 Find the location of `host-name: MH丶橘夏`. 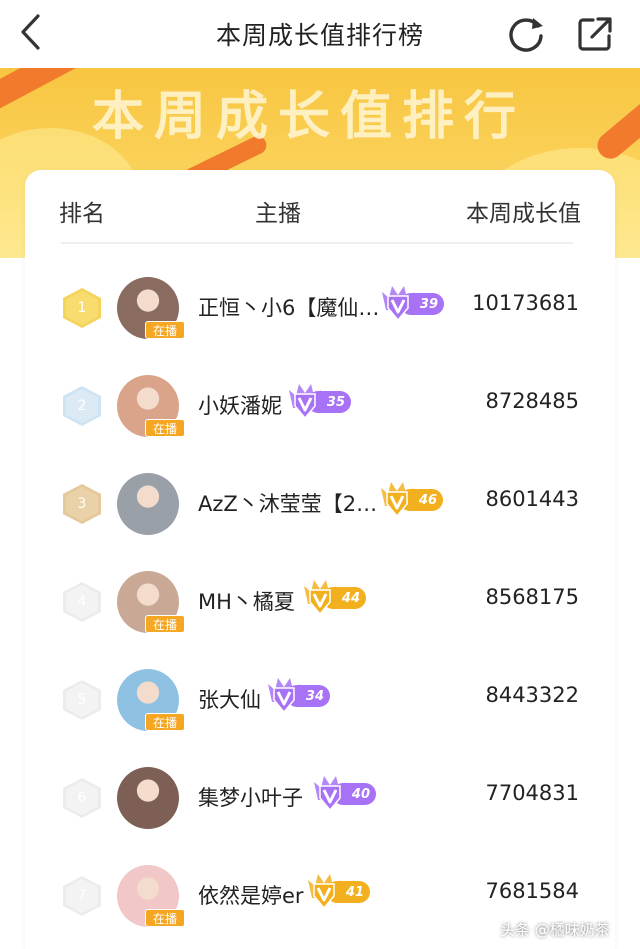

host-name: MH丶橘夏 is located at coordinates (246, 601).